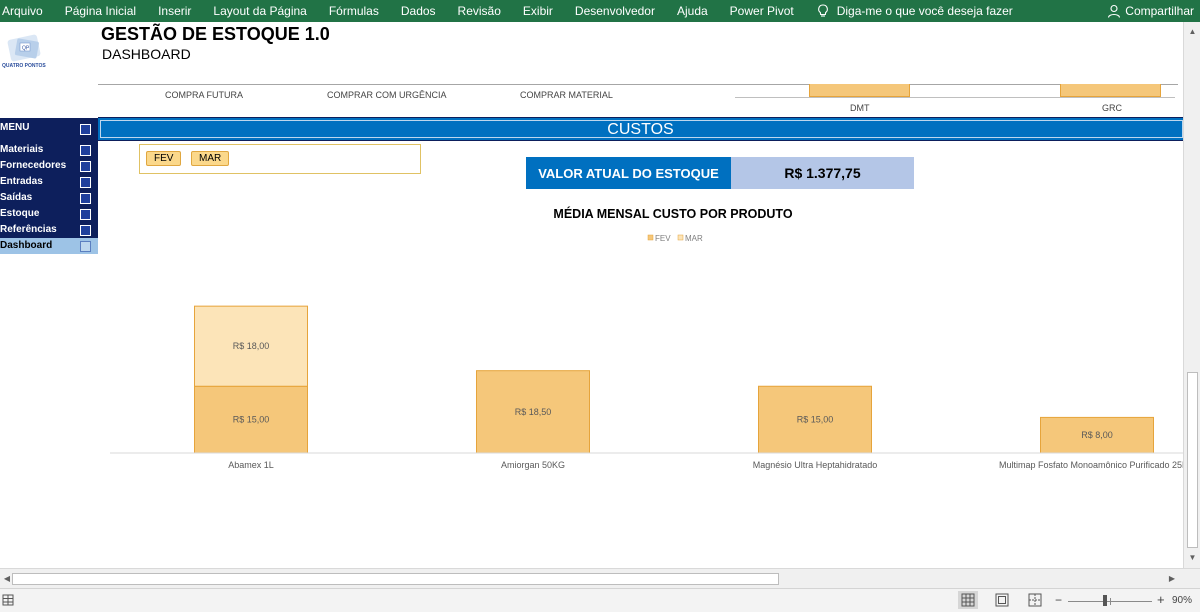  Describe the element at coordinates (1035, 600) in the screenshot. I see `page-break-view-icon` at that location.